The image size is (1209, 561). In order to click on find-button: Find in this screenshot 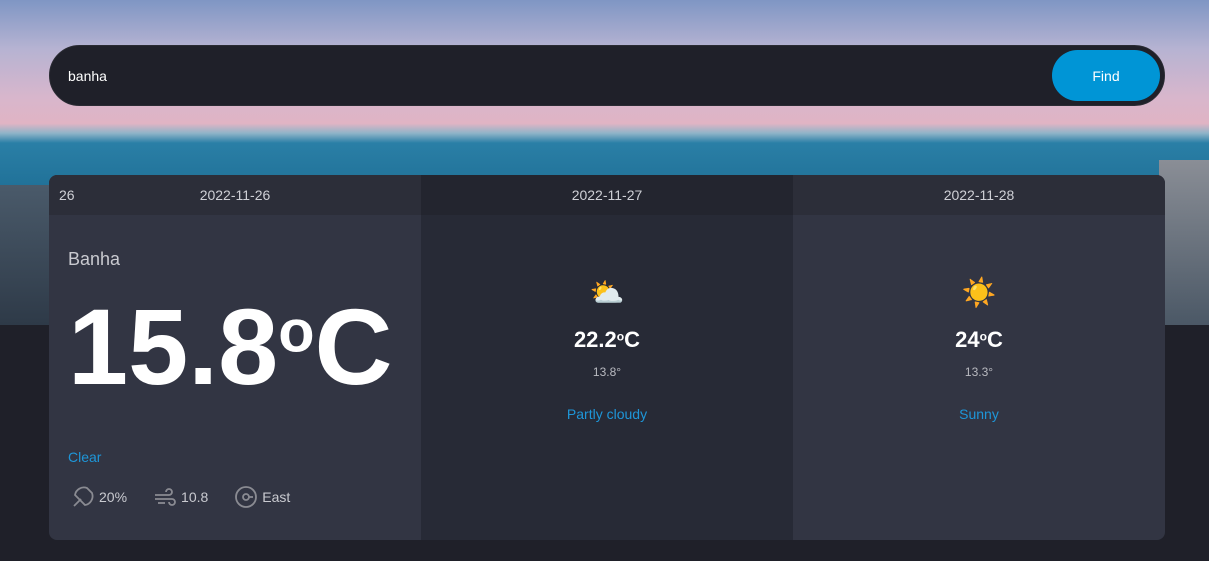, I will do `click(1106, 75)`.